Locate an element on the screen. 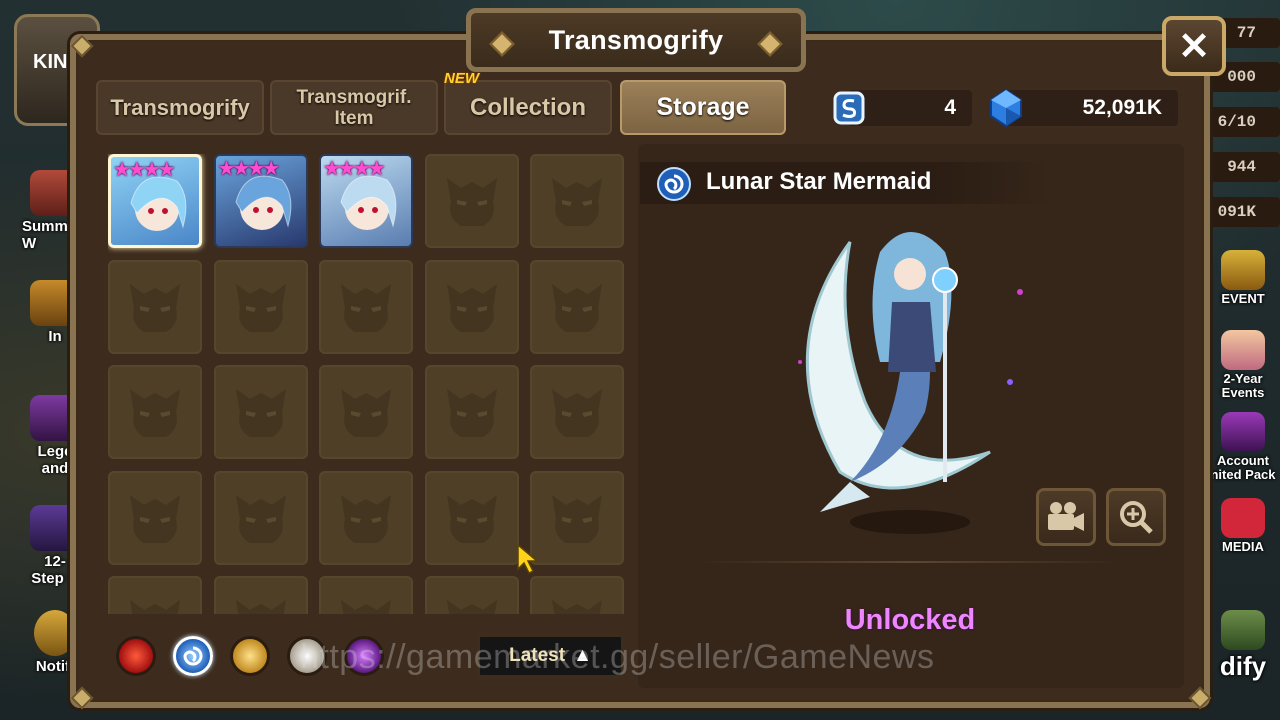 Image resolution: width=1280 pixels, height=720 pixels. stat-4: 944 is located at coordinates (1242, 167).